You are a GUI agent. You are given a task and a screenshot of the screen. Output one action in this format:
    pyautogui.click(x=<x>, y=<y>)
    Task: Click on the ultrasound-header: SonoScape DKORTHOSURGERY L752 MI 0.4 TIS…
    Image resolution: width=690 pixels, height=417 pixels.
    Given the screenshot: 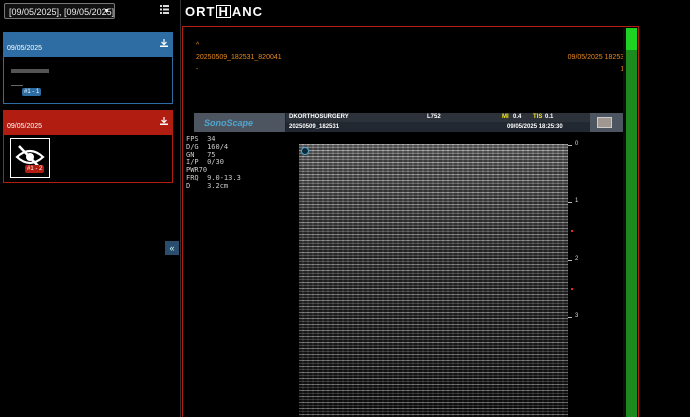 What is the action you would take?
    pyautogui.click(x=412, y=122)
    